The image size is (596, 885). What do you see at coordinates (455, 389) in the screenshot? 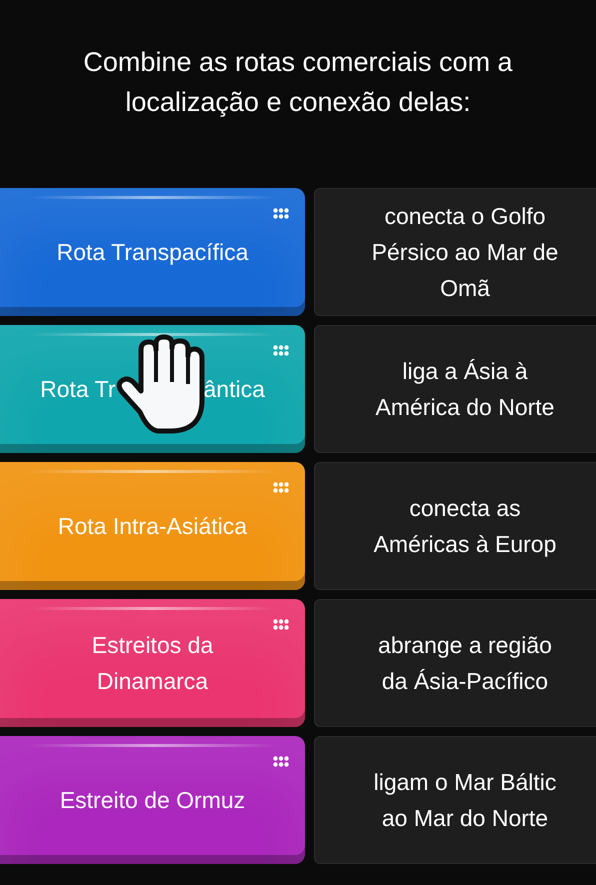
I see `description-box: liga a Ásia à América do Norte` at bounding box center [455, 389].